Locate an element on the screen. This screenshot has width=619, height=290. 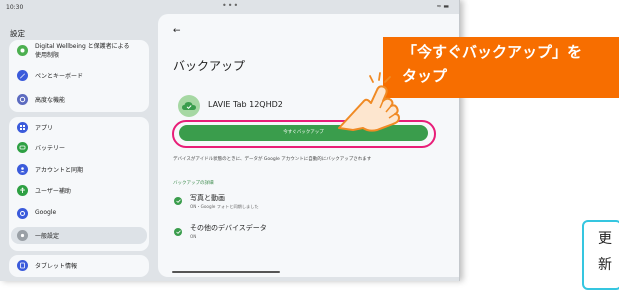
back-arrow-icon: ← is located at coordinates (177, 31).